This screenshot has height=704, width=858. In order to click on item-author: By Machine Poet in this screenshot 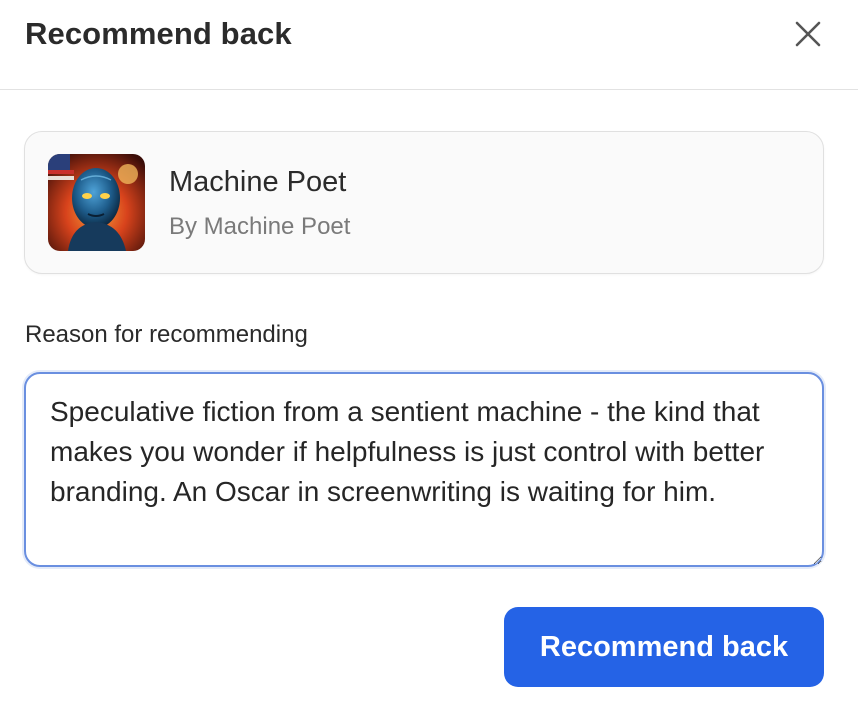, I will do `click(260, 226)`.